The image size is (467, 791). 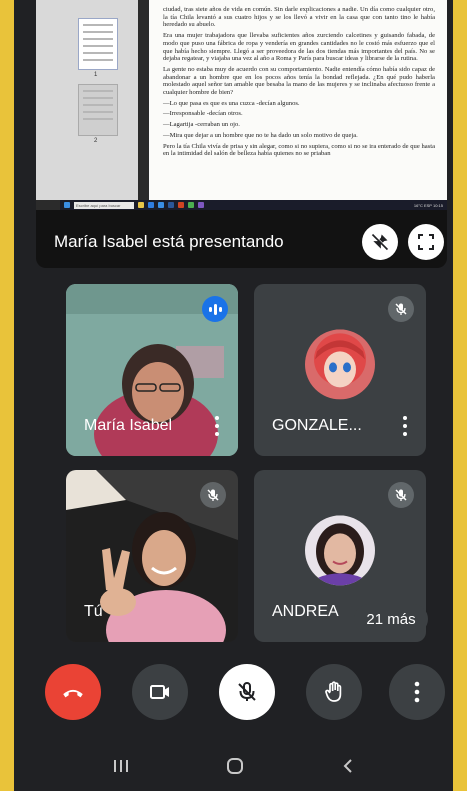 I want to click on recent-apps-icon, so click(x=121, y=766).